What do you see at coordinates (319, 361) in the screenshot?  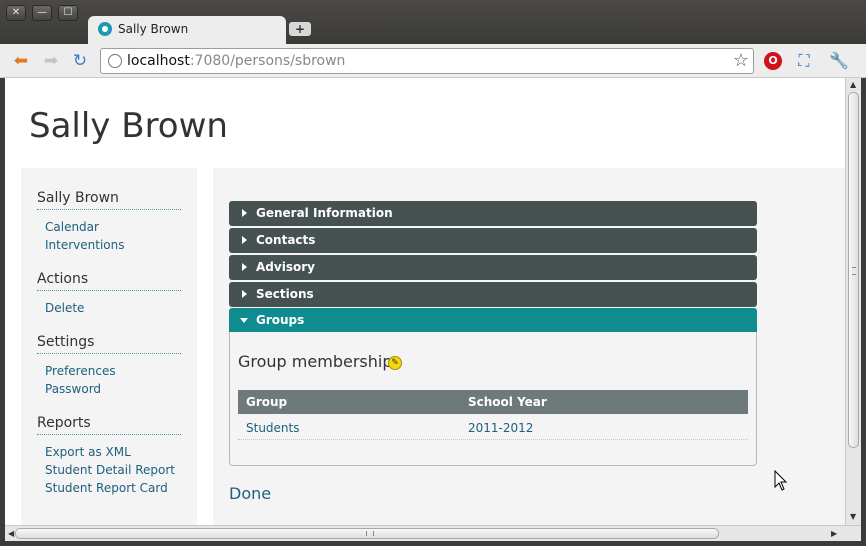 I see `group-memberships-title: Group memberships` at bounding box center [319, 361].